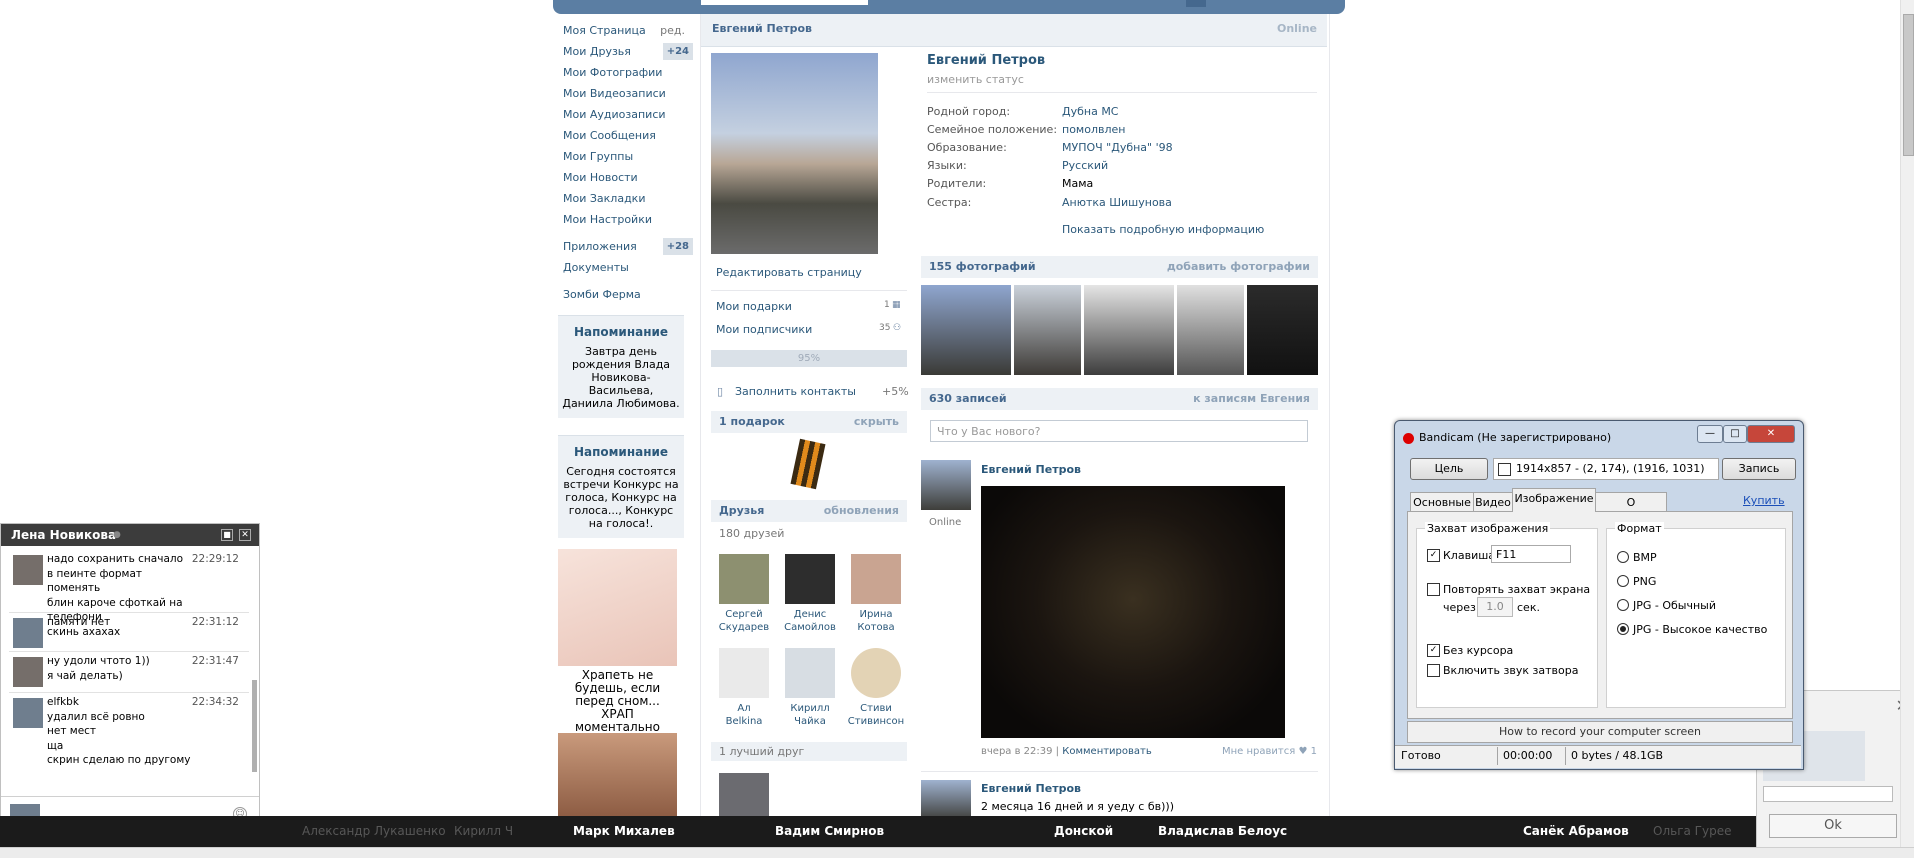  What do you see at coordinates (1303, 751) in the screenshot?
I see `heart-icon: ♥` at bounding box center [1303, 751].